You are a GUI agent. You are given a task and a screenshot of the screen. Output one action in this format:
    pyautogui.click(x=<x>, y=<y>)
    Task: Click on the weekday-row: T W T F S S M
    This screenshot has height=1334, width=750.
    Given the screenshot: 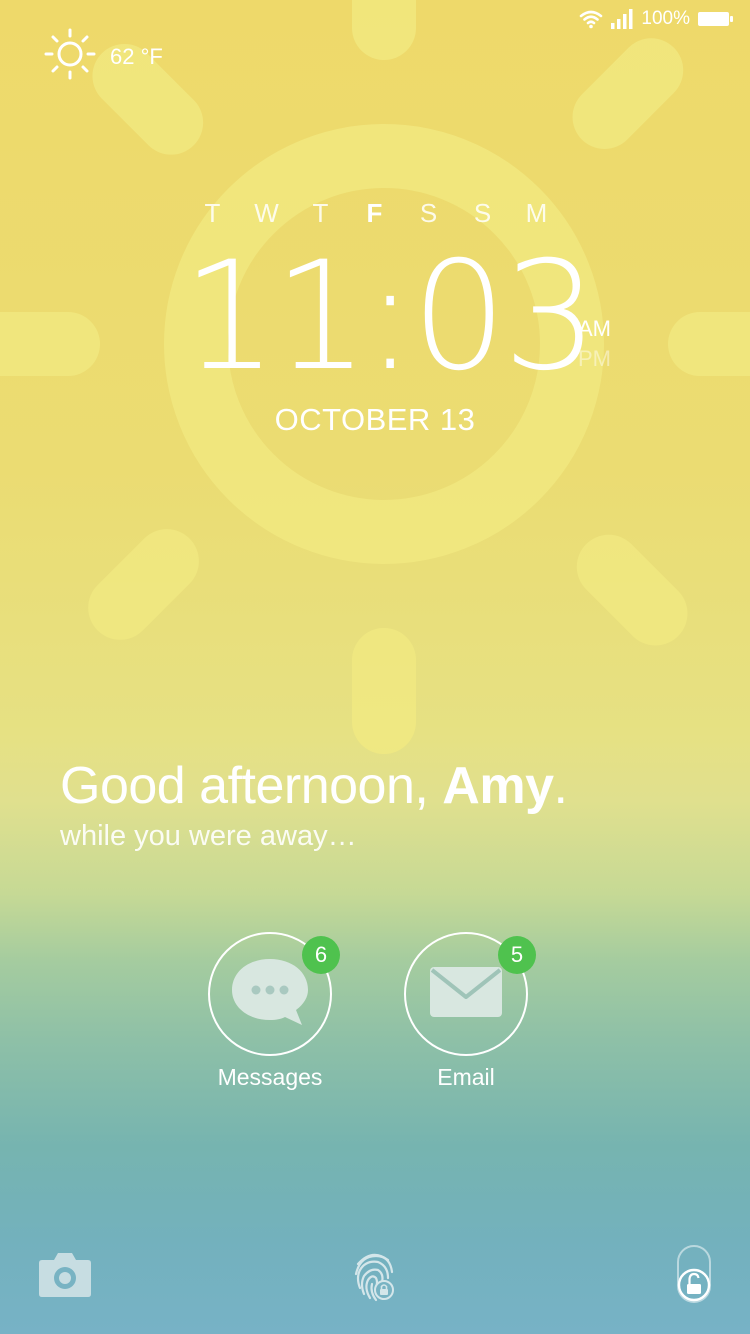 What is the action you would take?
    pyautogui.click(x=375, y=213)
    